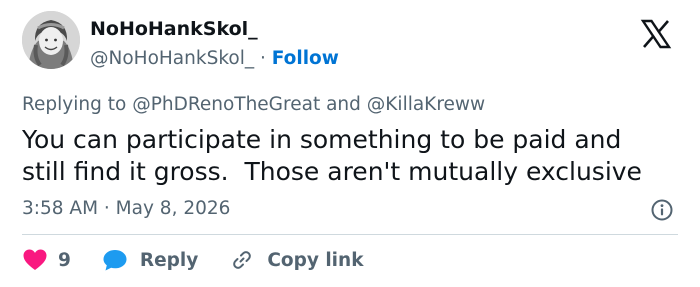 The width and height of the screenshot is (700, 287). What do you see at coordinates (226, 104) in the screenshot?
I see `mention-link-1: @PhDRenoTheGreat` at bounding box center [226, 104].